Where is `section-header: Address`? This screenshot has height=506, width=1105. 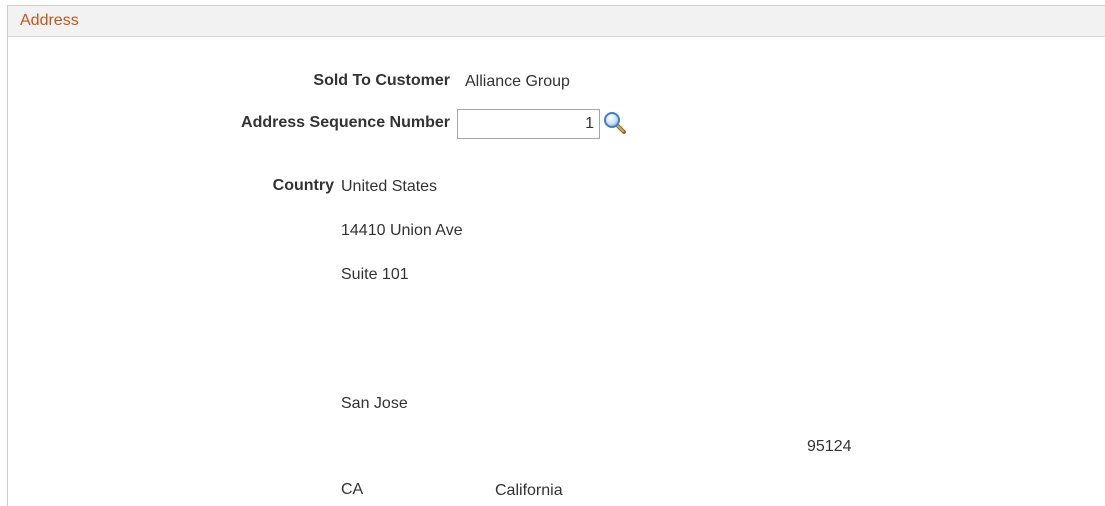 section-header: Address is located at coordinates (556, 21).